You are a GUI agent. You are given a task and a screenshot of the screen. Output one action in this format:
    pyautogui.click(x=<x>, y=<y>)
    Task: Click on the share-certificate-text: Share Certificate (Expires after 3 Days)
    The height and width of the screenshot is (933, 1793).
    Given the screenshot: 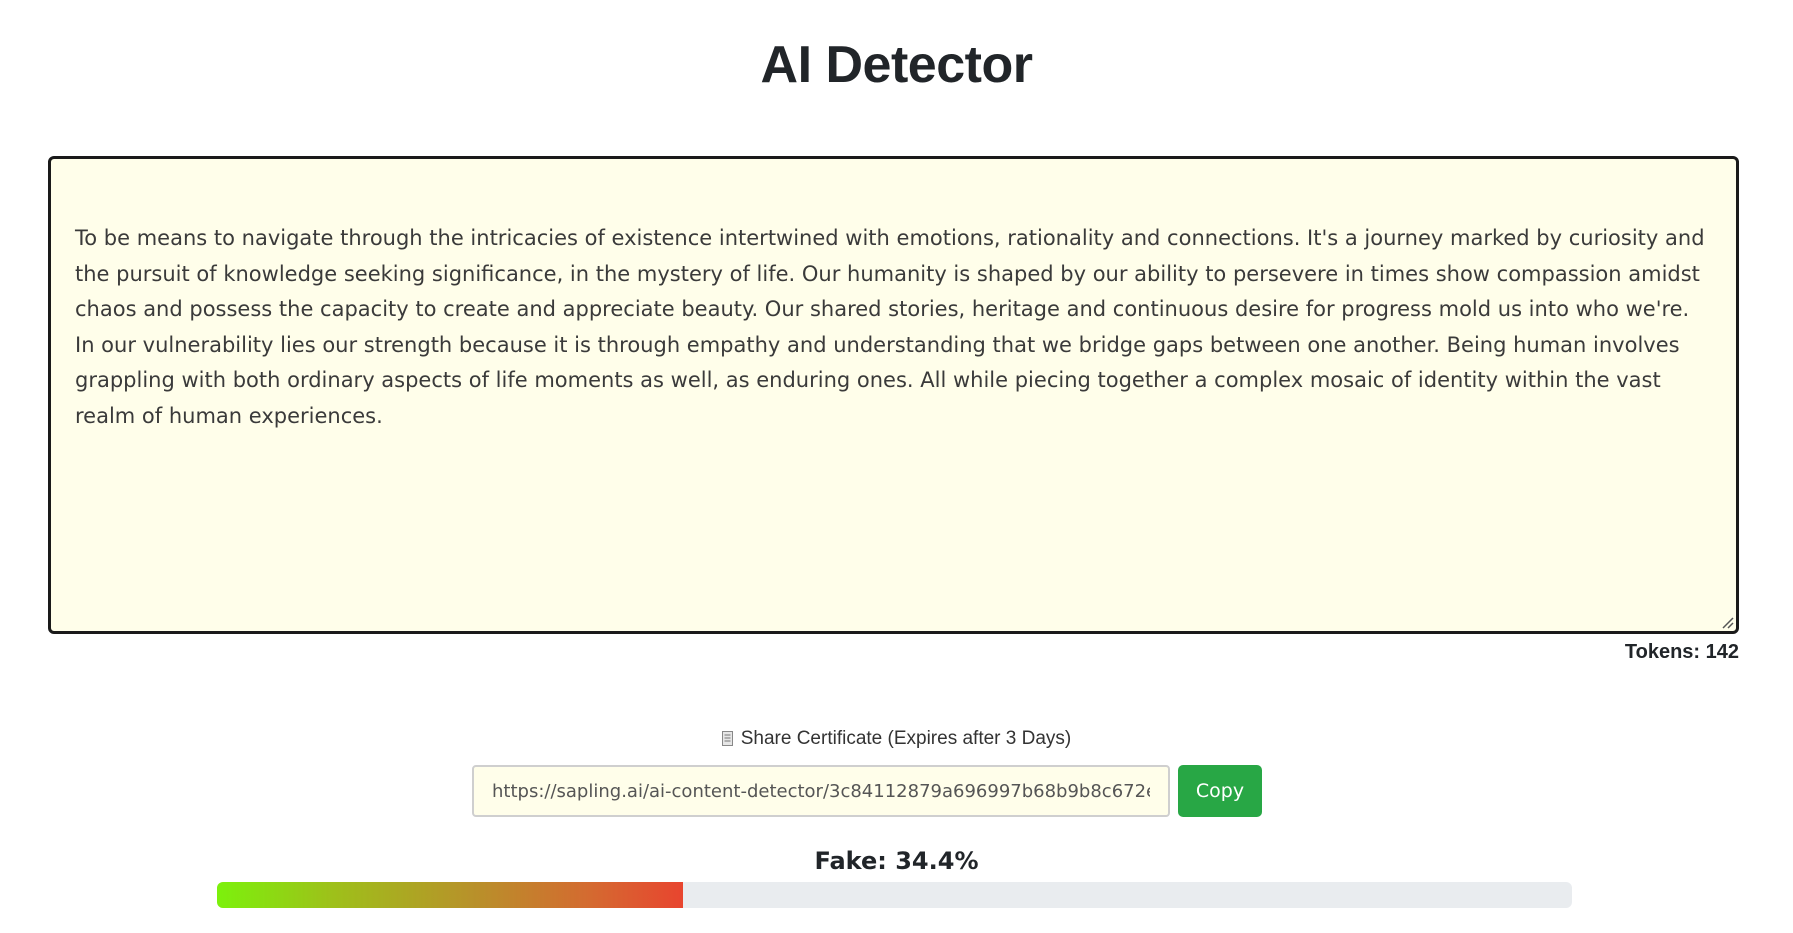 What is the action you would take?
    pyautogui.click(x=906, y=738)
    